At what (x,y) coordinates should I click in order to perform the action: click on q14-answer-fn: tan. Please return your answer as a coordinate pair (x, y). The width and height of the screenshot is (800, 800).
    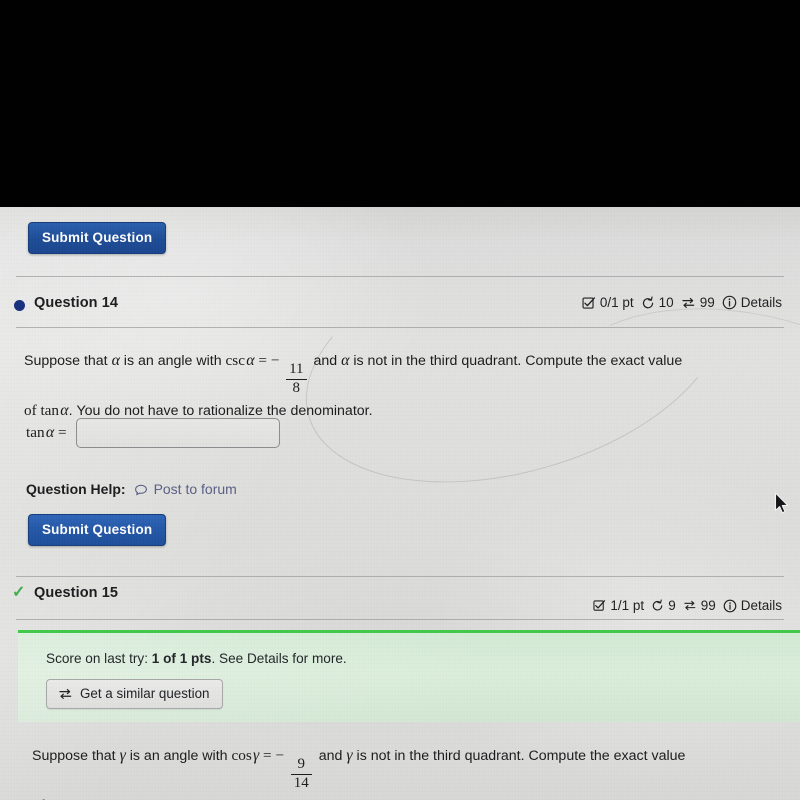
    Looking at the image, I should click on (35, 432).